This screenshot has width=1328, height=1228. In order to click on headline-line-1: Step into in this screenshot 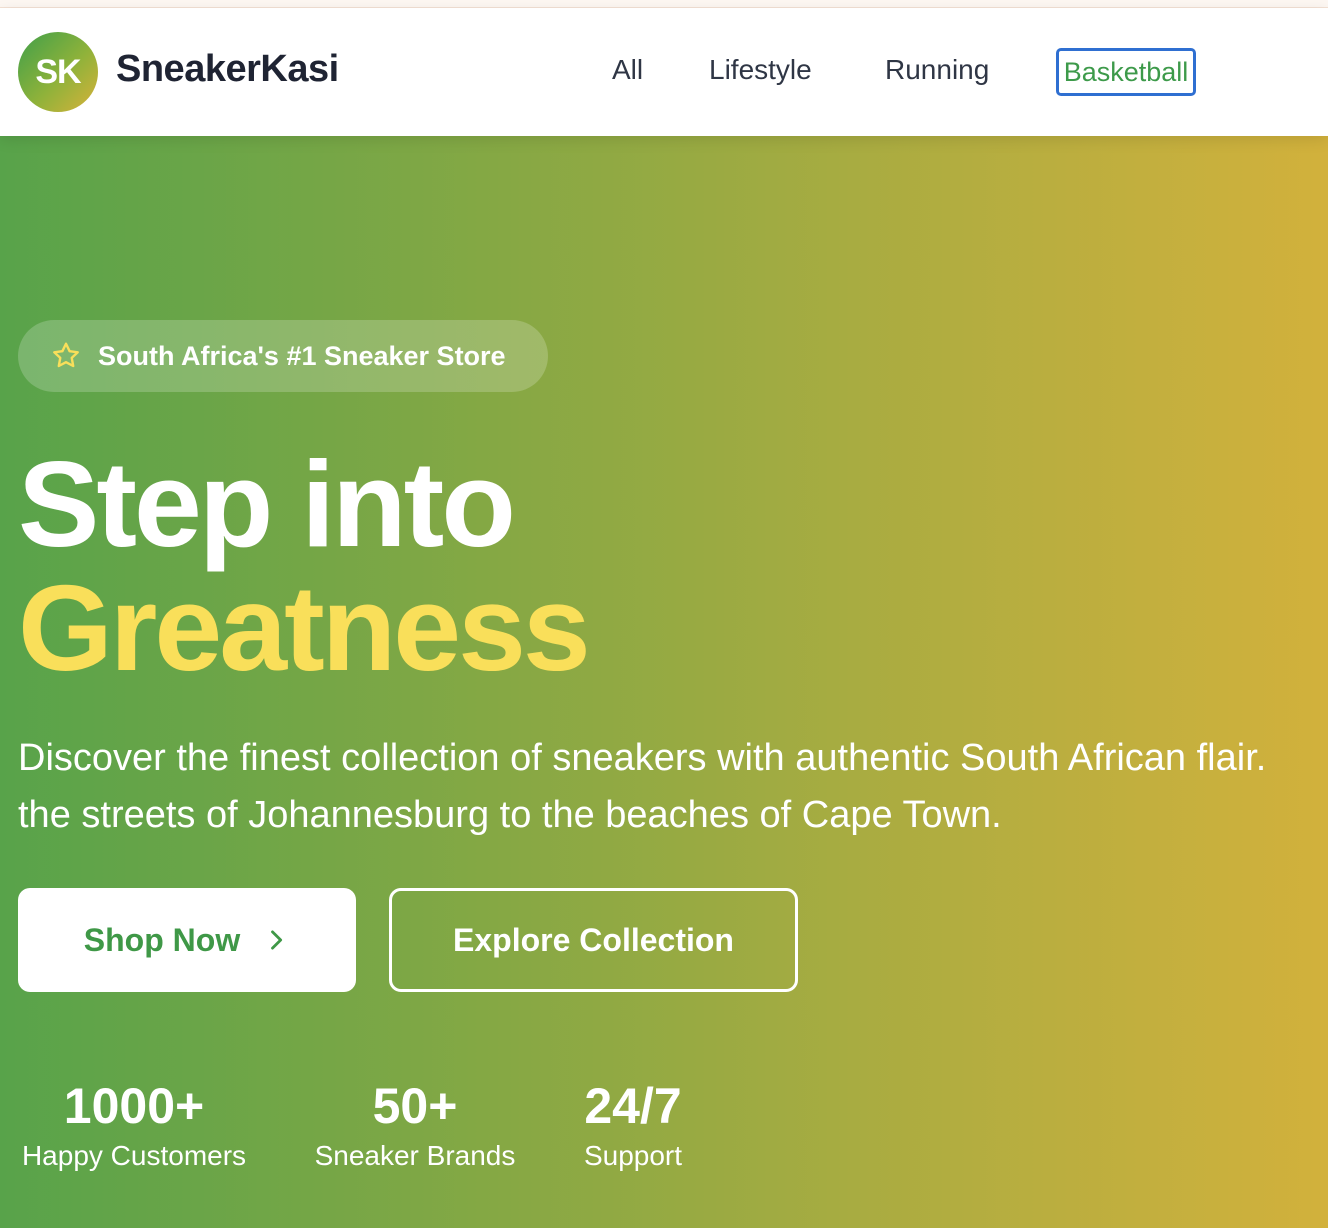, I will do `click(267, 504)`.